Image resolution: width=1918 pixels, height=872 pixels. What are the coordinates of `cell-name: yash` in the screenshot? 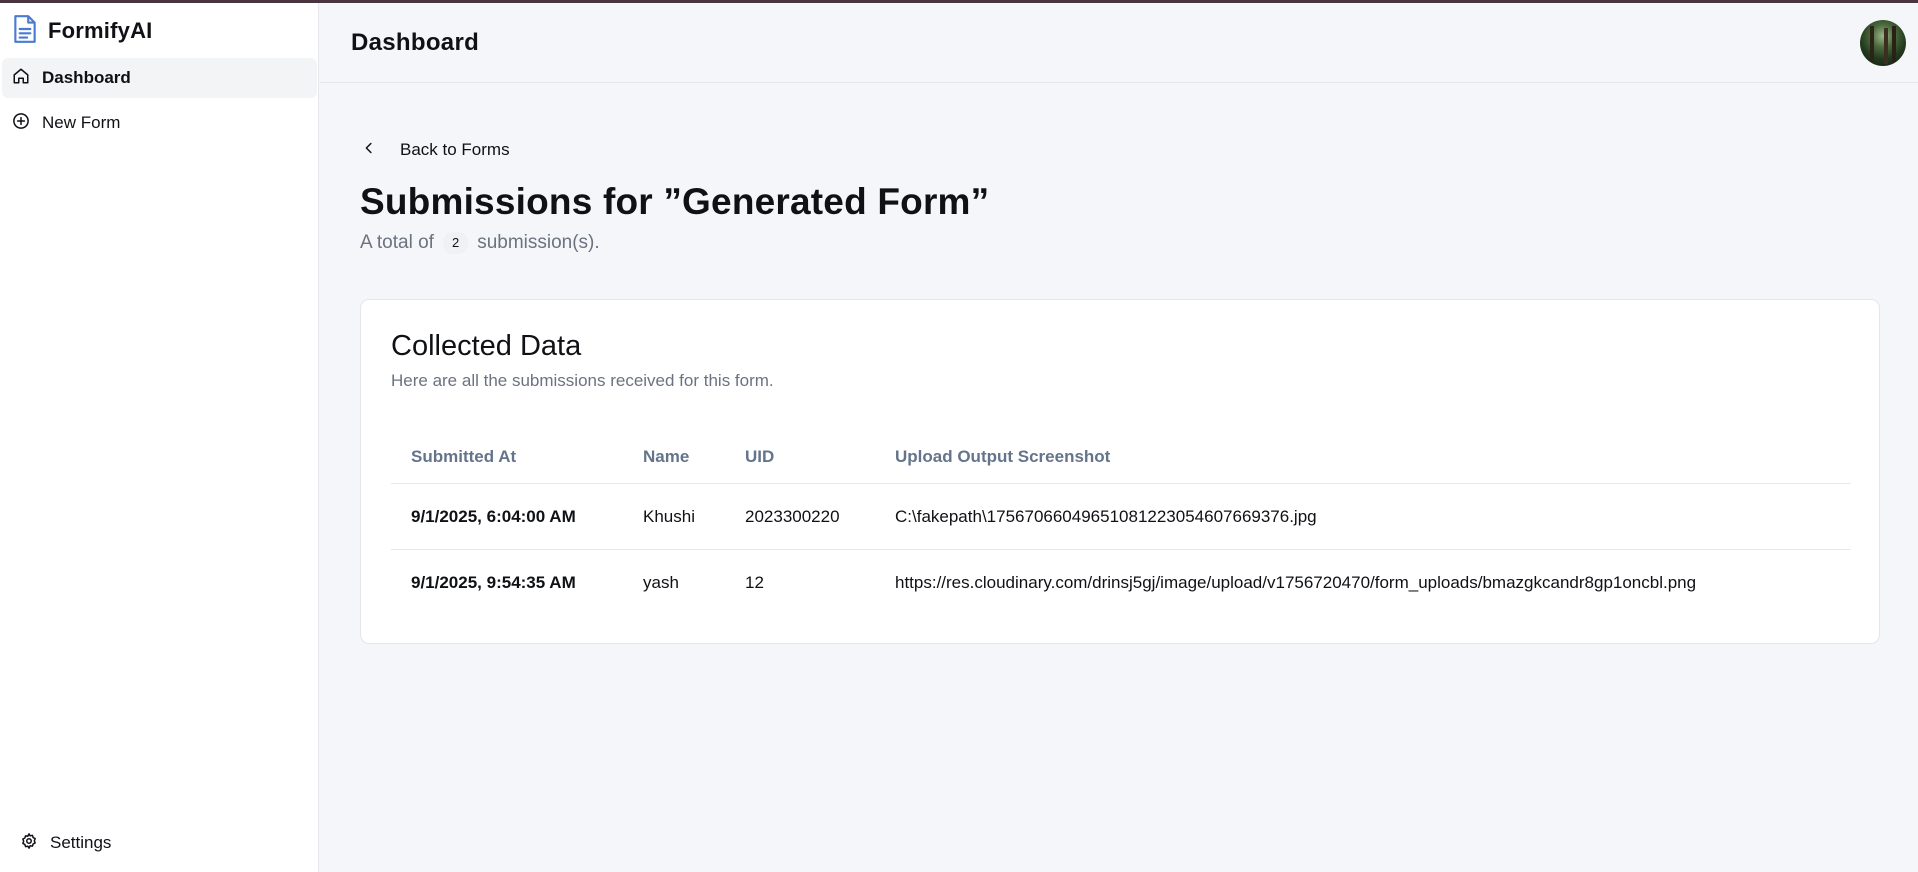 It's located at (661, 582).